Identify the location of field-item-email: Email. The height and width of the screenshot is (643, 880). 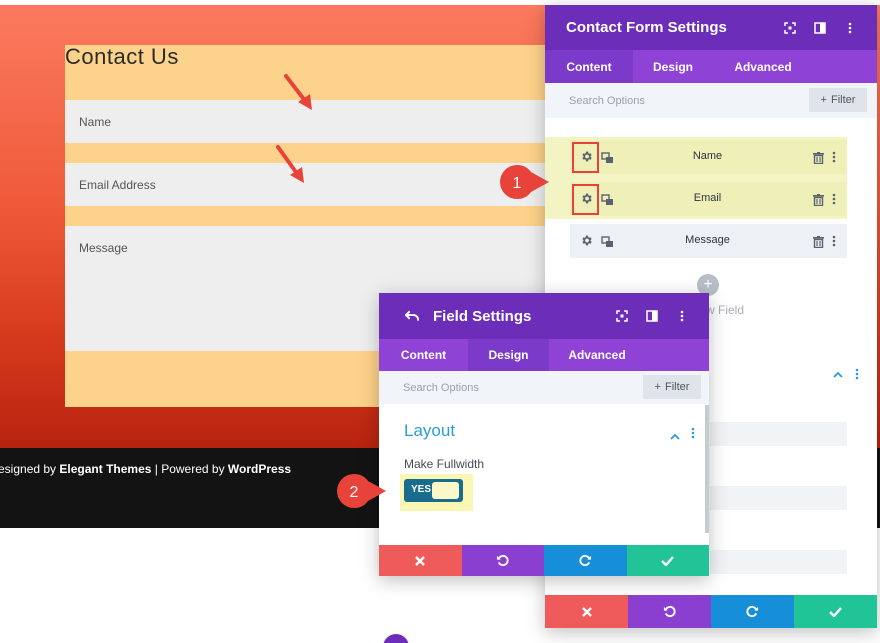
(708, 199).